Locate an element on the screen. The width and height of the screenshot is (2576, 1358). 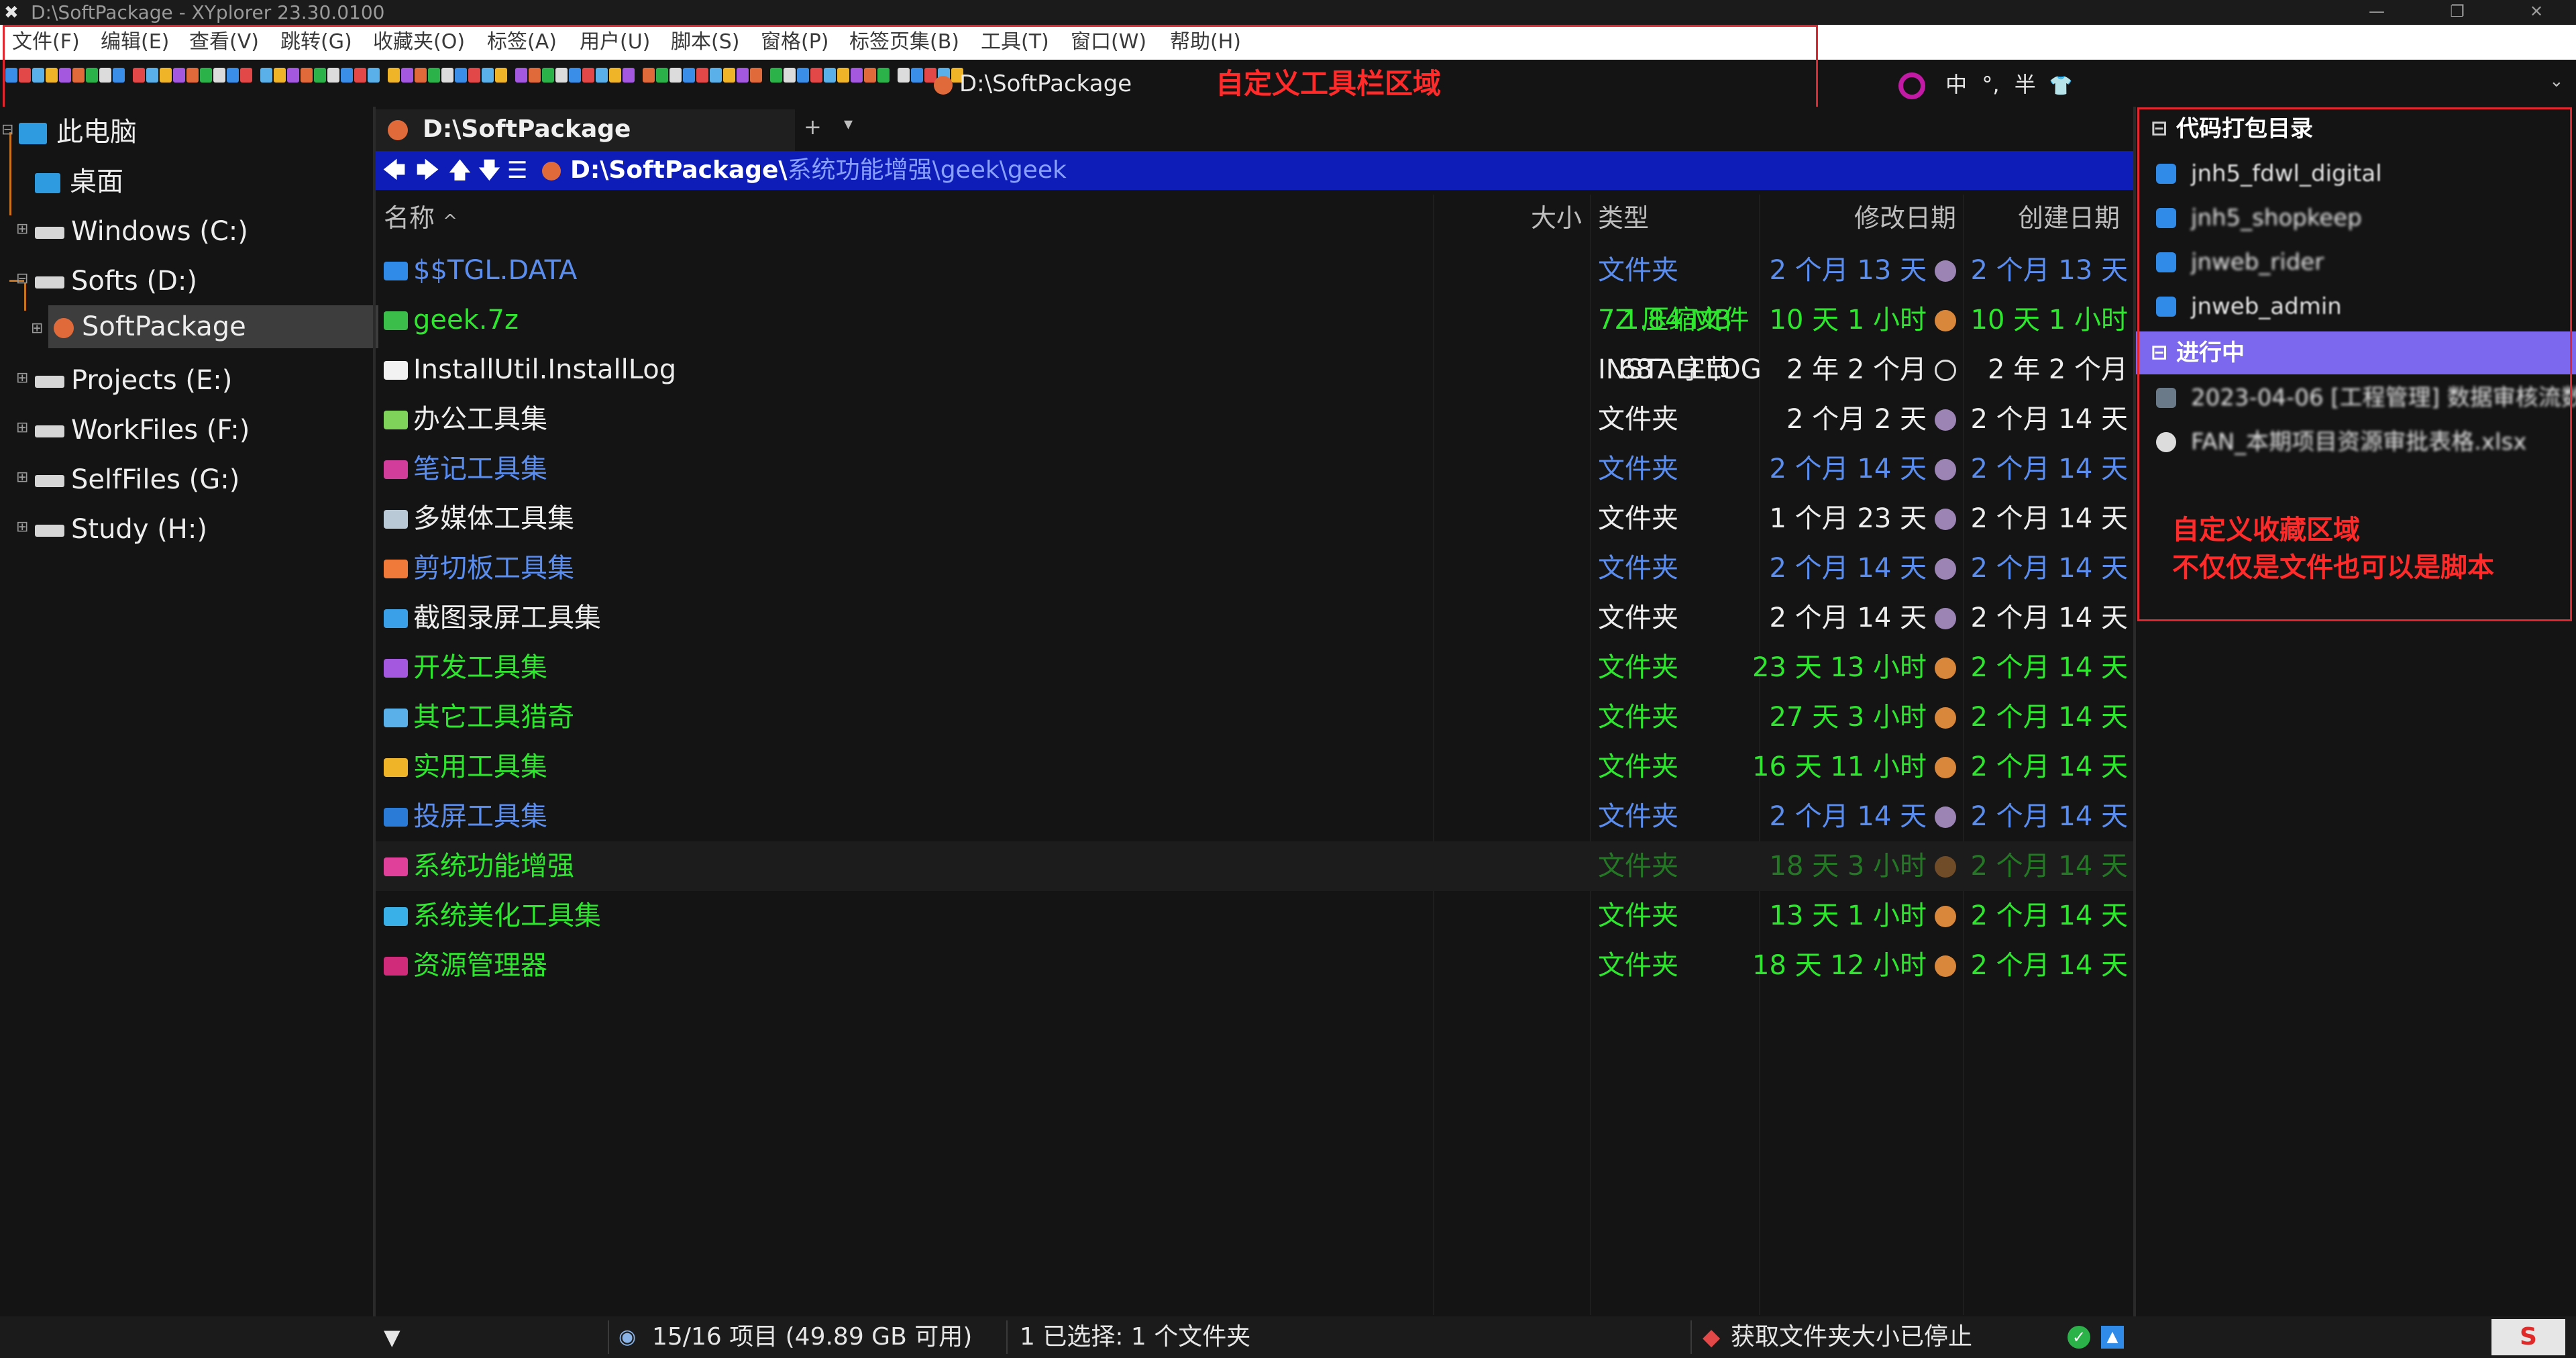
column-modified: 修改日期 is located at coordinates (1905, 219).